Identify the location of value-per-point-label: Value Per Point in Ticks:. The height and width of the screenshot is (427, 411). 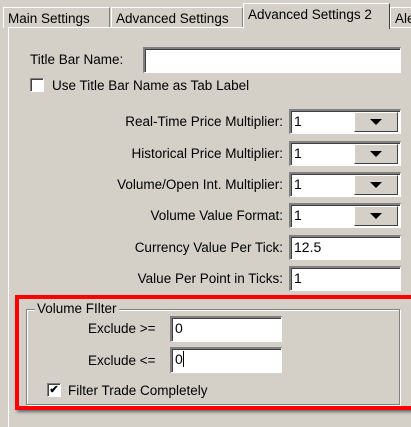
(210, 278).